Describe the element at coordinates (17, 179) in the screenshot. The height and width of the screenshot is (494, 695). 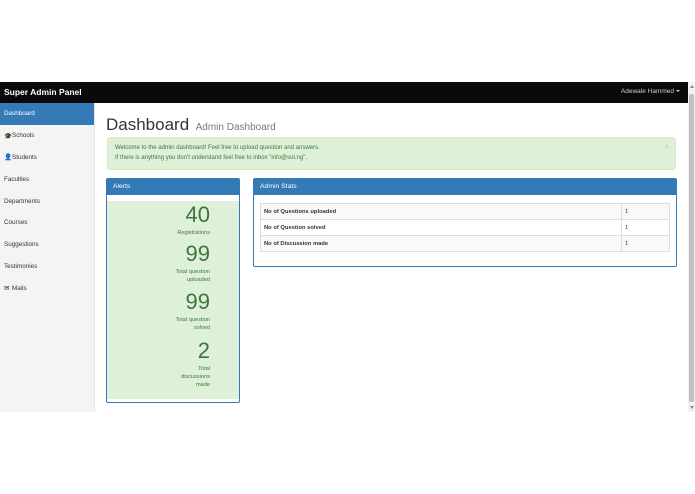
I see `sidebar-item-label: Faculties` at that location.